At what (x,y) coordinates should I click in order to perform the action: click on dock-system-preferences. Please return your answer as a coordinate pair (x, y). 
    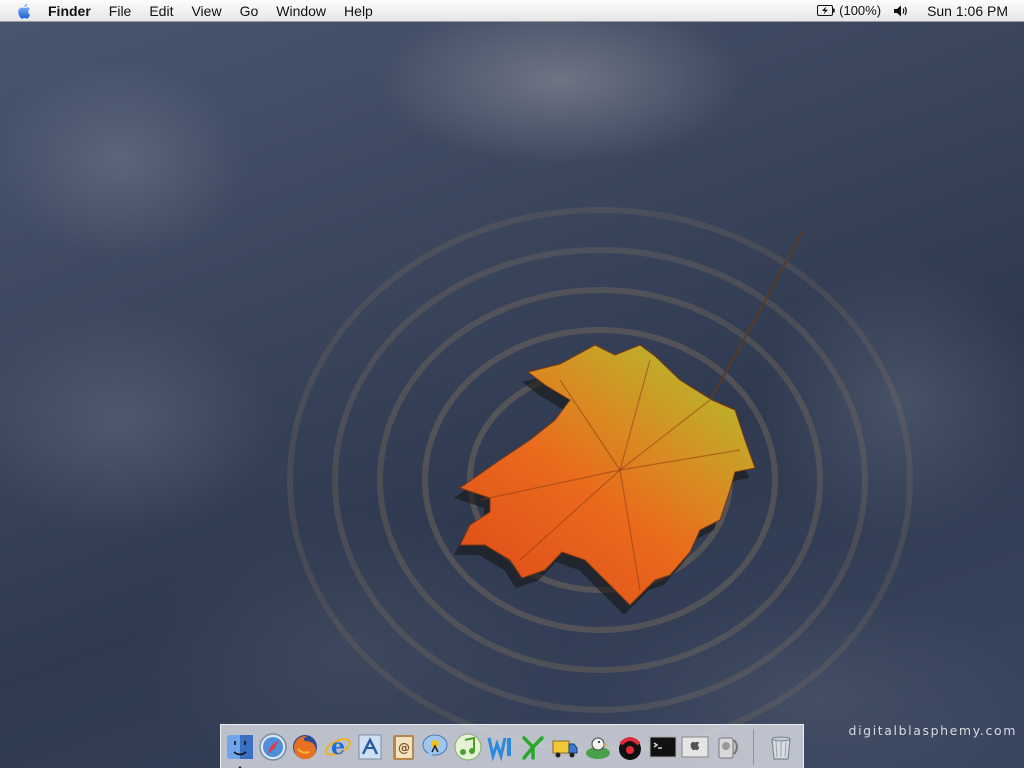
    Looking at the image, I should click on (695, 747).